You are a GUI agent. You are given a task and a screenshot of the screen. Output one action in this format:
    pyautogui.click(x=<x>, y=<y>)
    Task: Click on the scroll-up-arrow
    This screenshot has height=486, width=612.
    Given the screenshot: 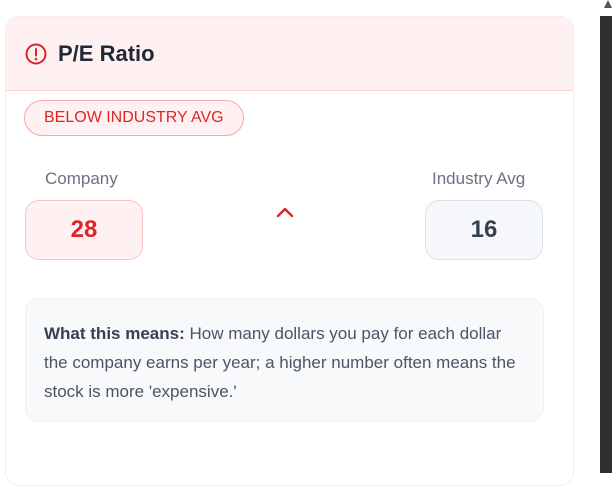 What is the action you would take?
    pyautogui.click(x=608, y=4)
    